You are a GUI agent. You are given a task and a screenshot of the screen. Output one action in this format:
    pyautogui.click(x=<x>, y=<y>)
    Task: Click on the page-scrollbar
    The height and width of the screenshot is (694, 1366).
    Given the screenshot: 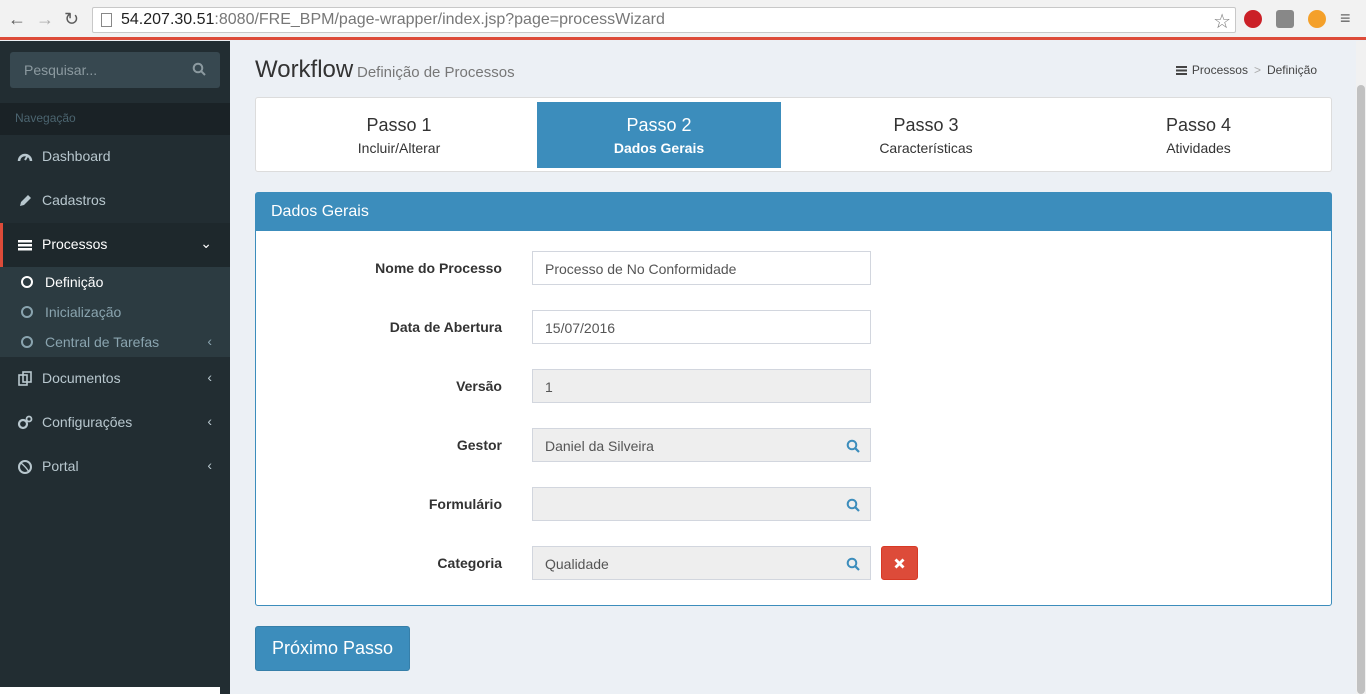 What is the action you would take?
    pyautogui.click(x=1361, y=367)
    